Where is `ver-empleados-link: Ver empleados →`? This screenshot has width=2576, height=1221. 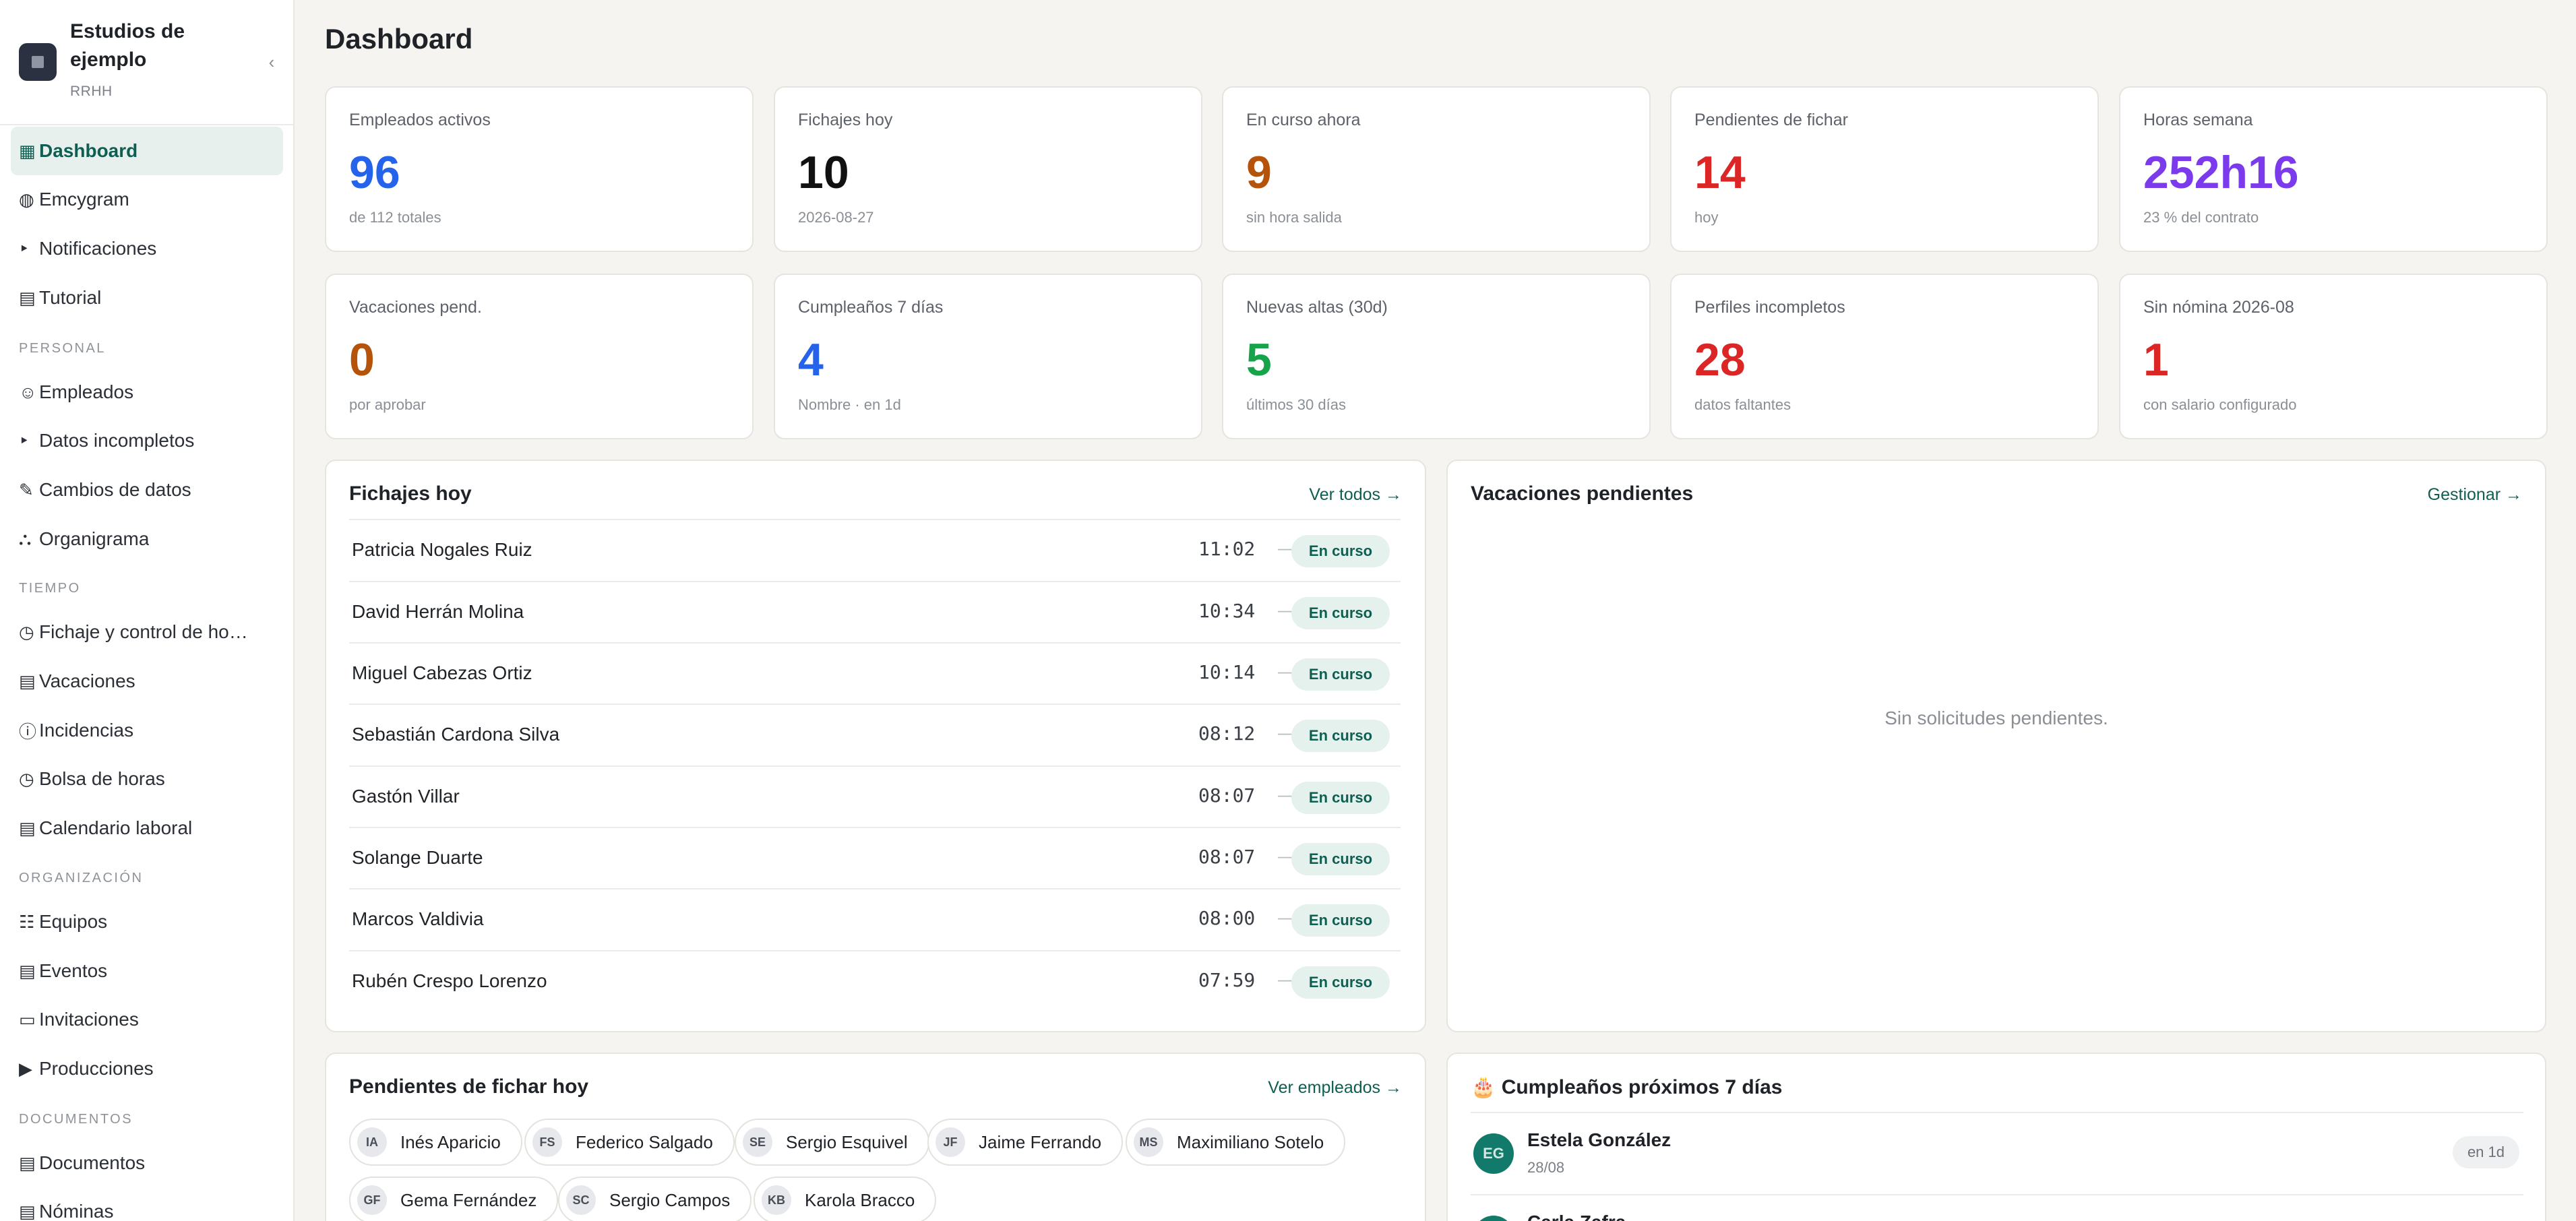 ver-empleados-link: Ver empleados → is located at coordinates (1335, 1088).